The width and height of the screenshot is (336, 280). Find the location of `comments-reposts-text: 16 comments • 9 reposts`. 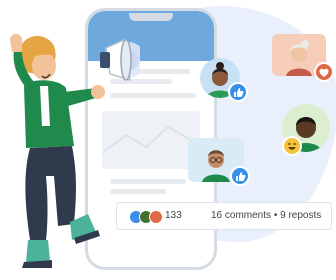

comments-reposts-text: 16 comments • 9 reposts is located at coordinates (266, 216).